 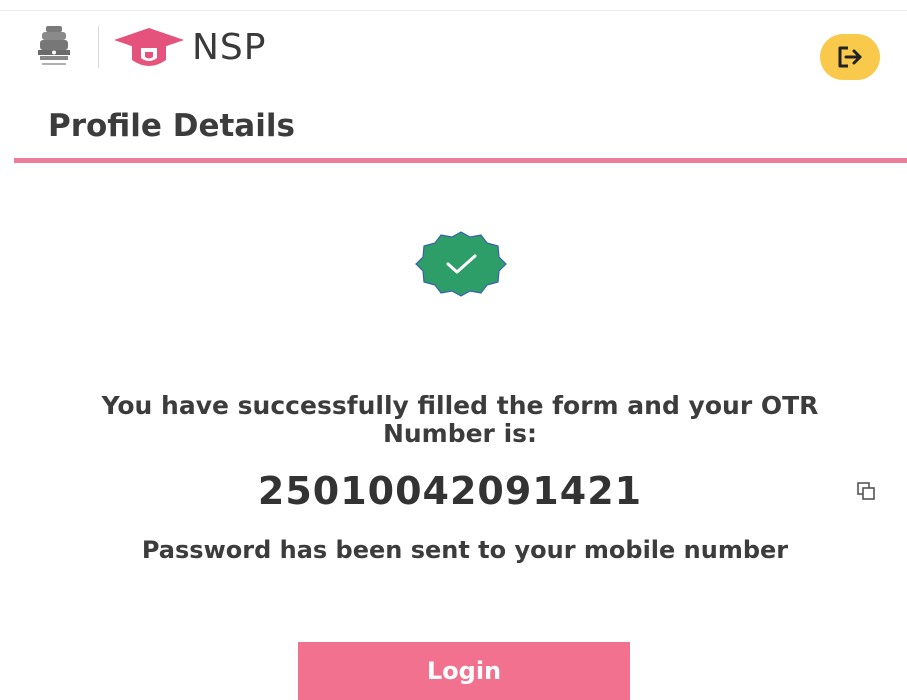 I want to click on top-border, so click(x=453, y=10).